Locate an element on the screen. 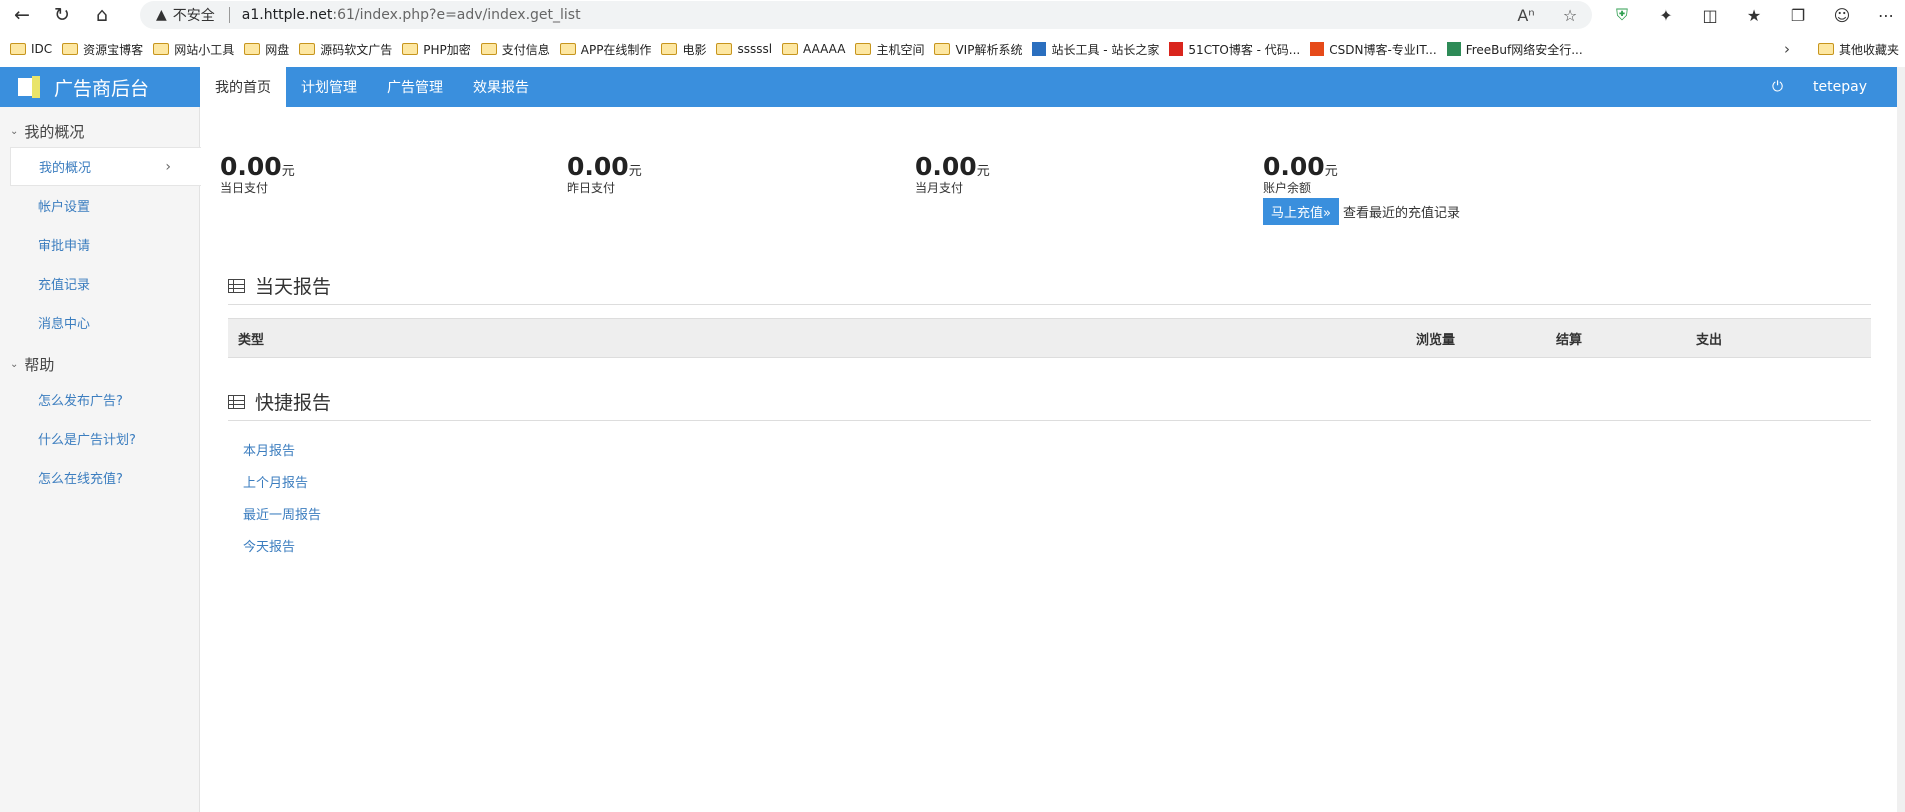  main-nav: 我的首页 计划管理 广告管理 效果报告 is located at coordinates (372, 87).